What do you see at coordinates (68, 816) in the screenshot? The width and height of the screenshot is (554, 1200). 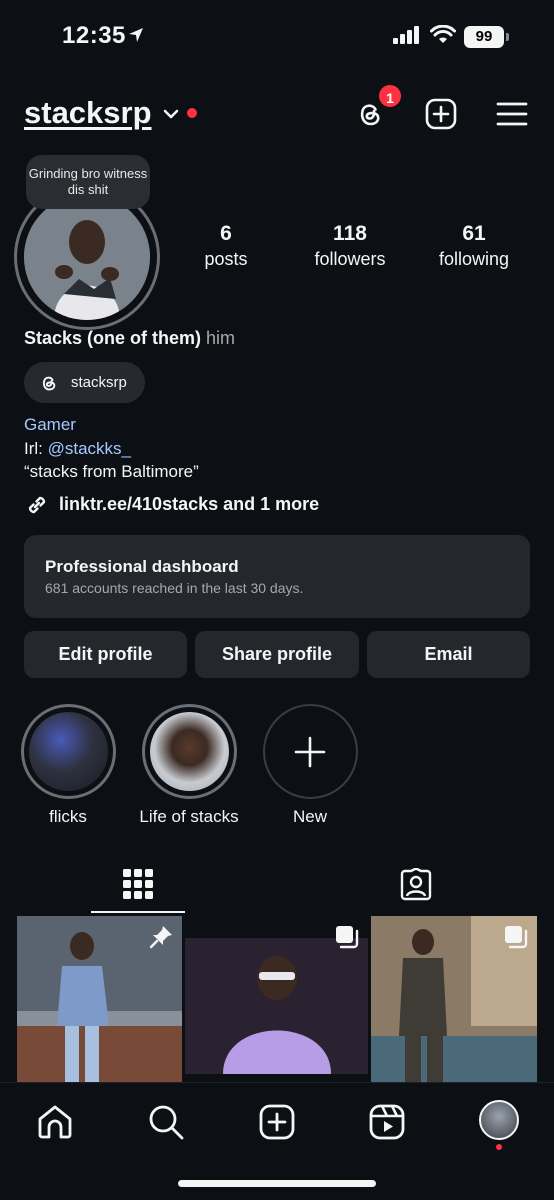 I see `highlight-label: flicks` at bounding box center [68, 816].